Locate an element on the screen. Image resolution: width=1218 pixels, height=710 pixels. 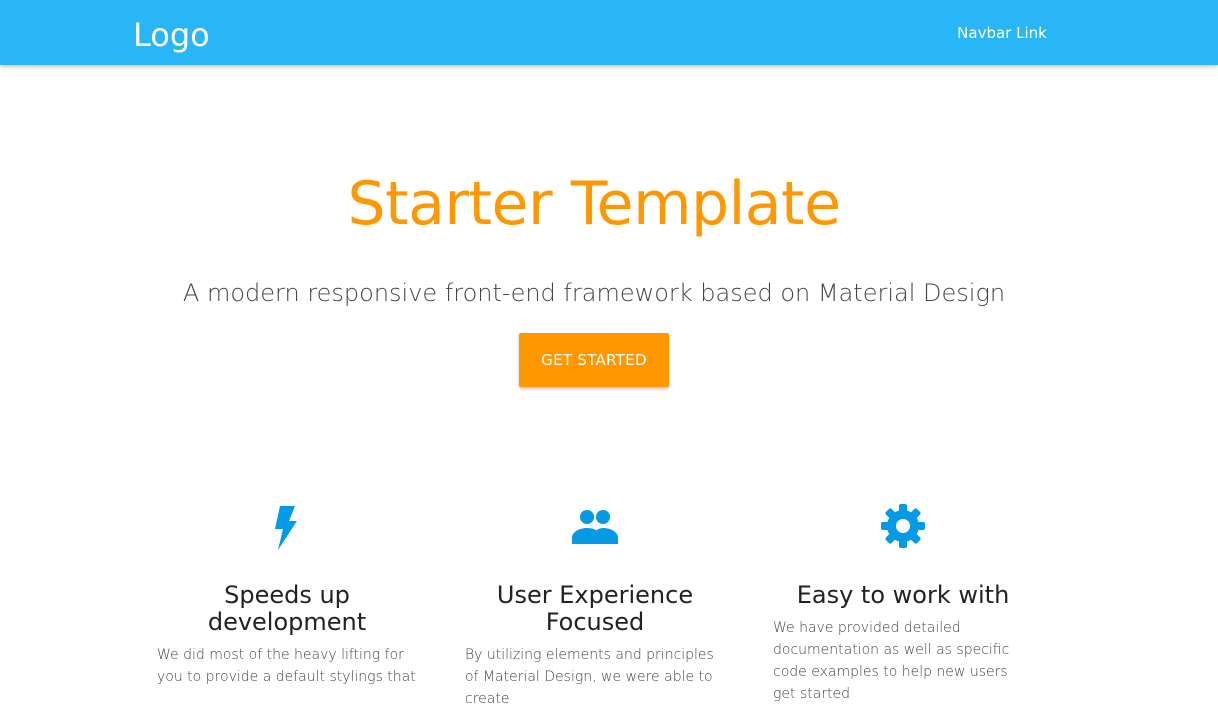
logo: Logo is located at coordinates (171, 35).